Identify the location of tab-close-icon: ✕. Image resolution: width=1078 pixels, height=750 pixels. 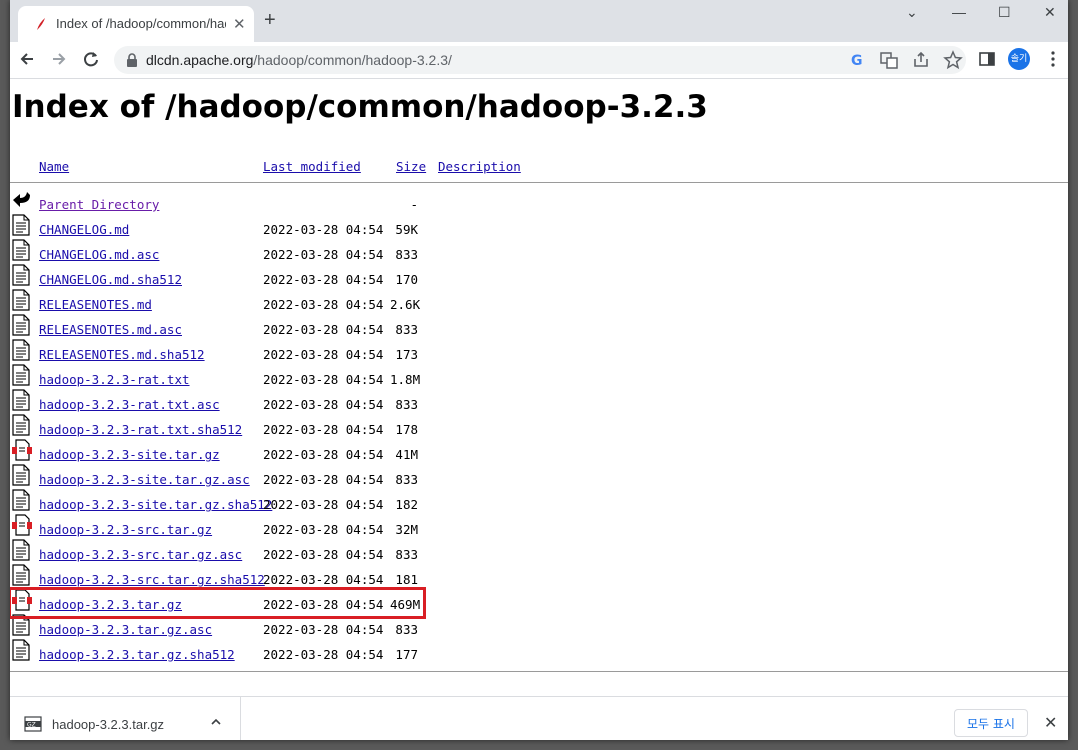
(239, 24).